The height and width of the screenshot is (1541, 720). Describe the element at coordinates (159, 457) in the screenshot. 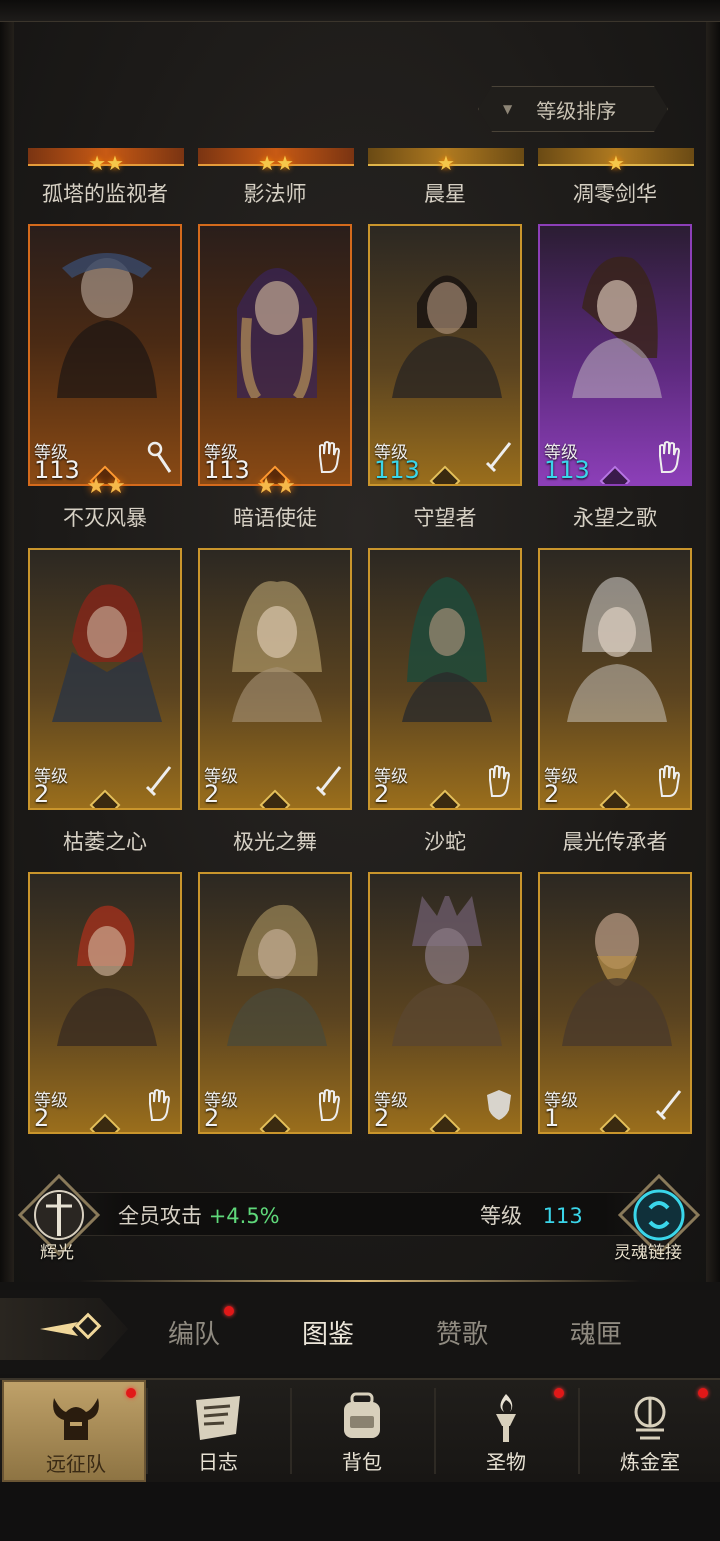

I see `staff-icon` at that location.